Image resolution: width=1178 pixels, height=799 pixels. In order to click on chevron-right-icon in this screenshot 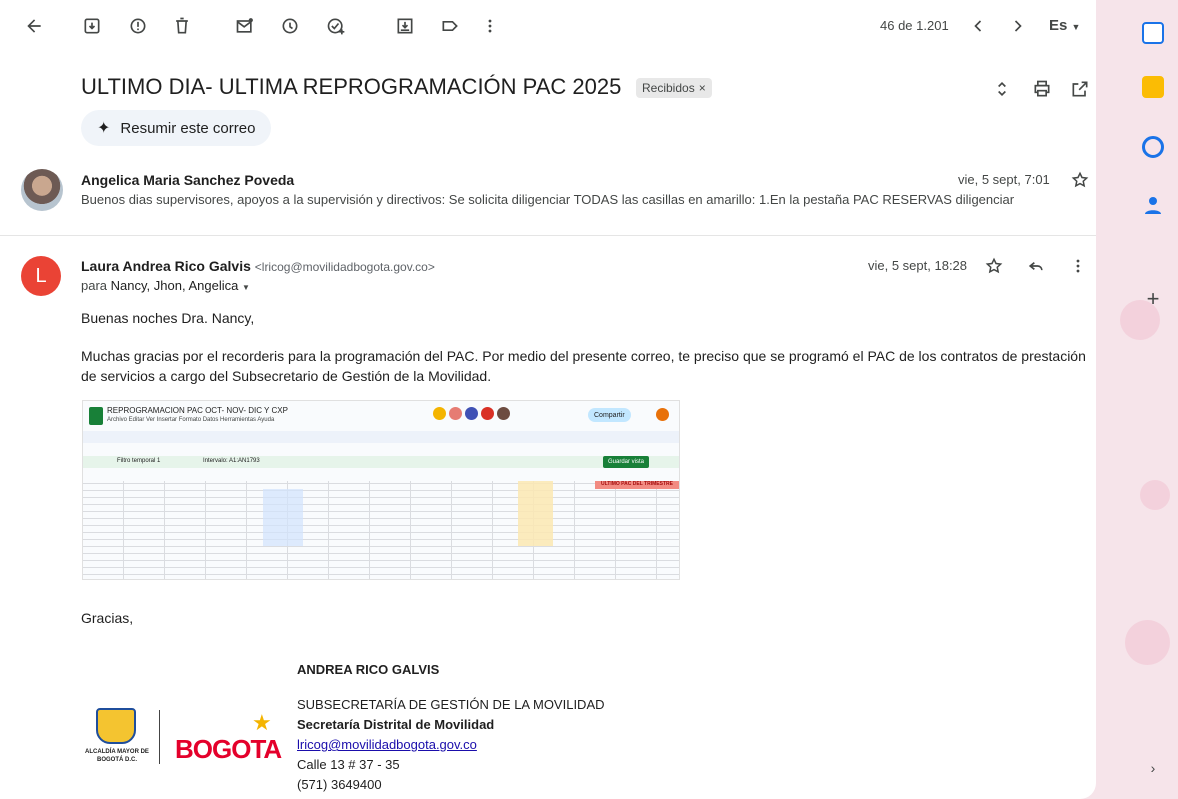, I will do `click(1018, 26)`.